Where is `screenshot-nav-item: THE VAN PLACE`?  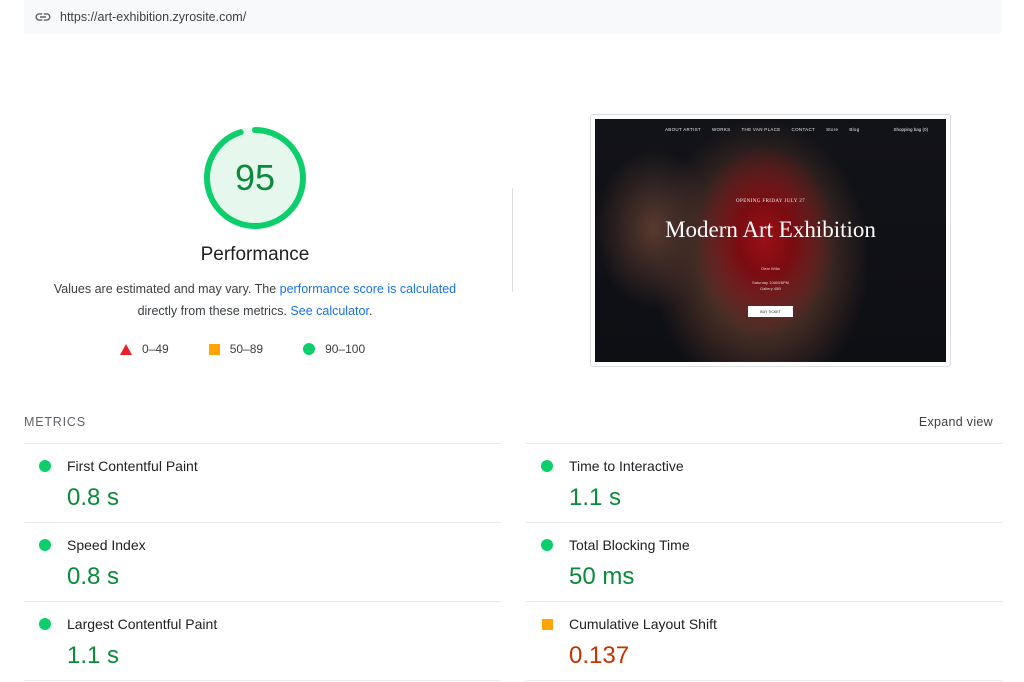
screenshot-nav-item: THE VAN PLACE is located at coordinates (761, 129).